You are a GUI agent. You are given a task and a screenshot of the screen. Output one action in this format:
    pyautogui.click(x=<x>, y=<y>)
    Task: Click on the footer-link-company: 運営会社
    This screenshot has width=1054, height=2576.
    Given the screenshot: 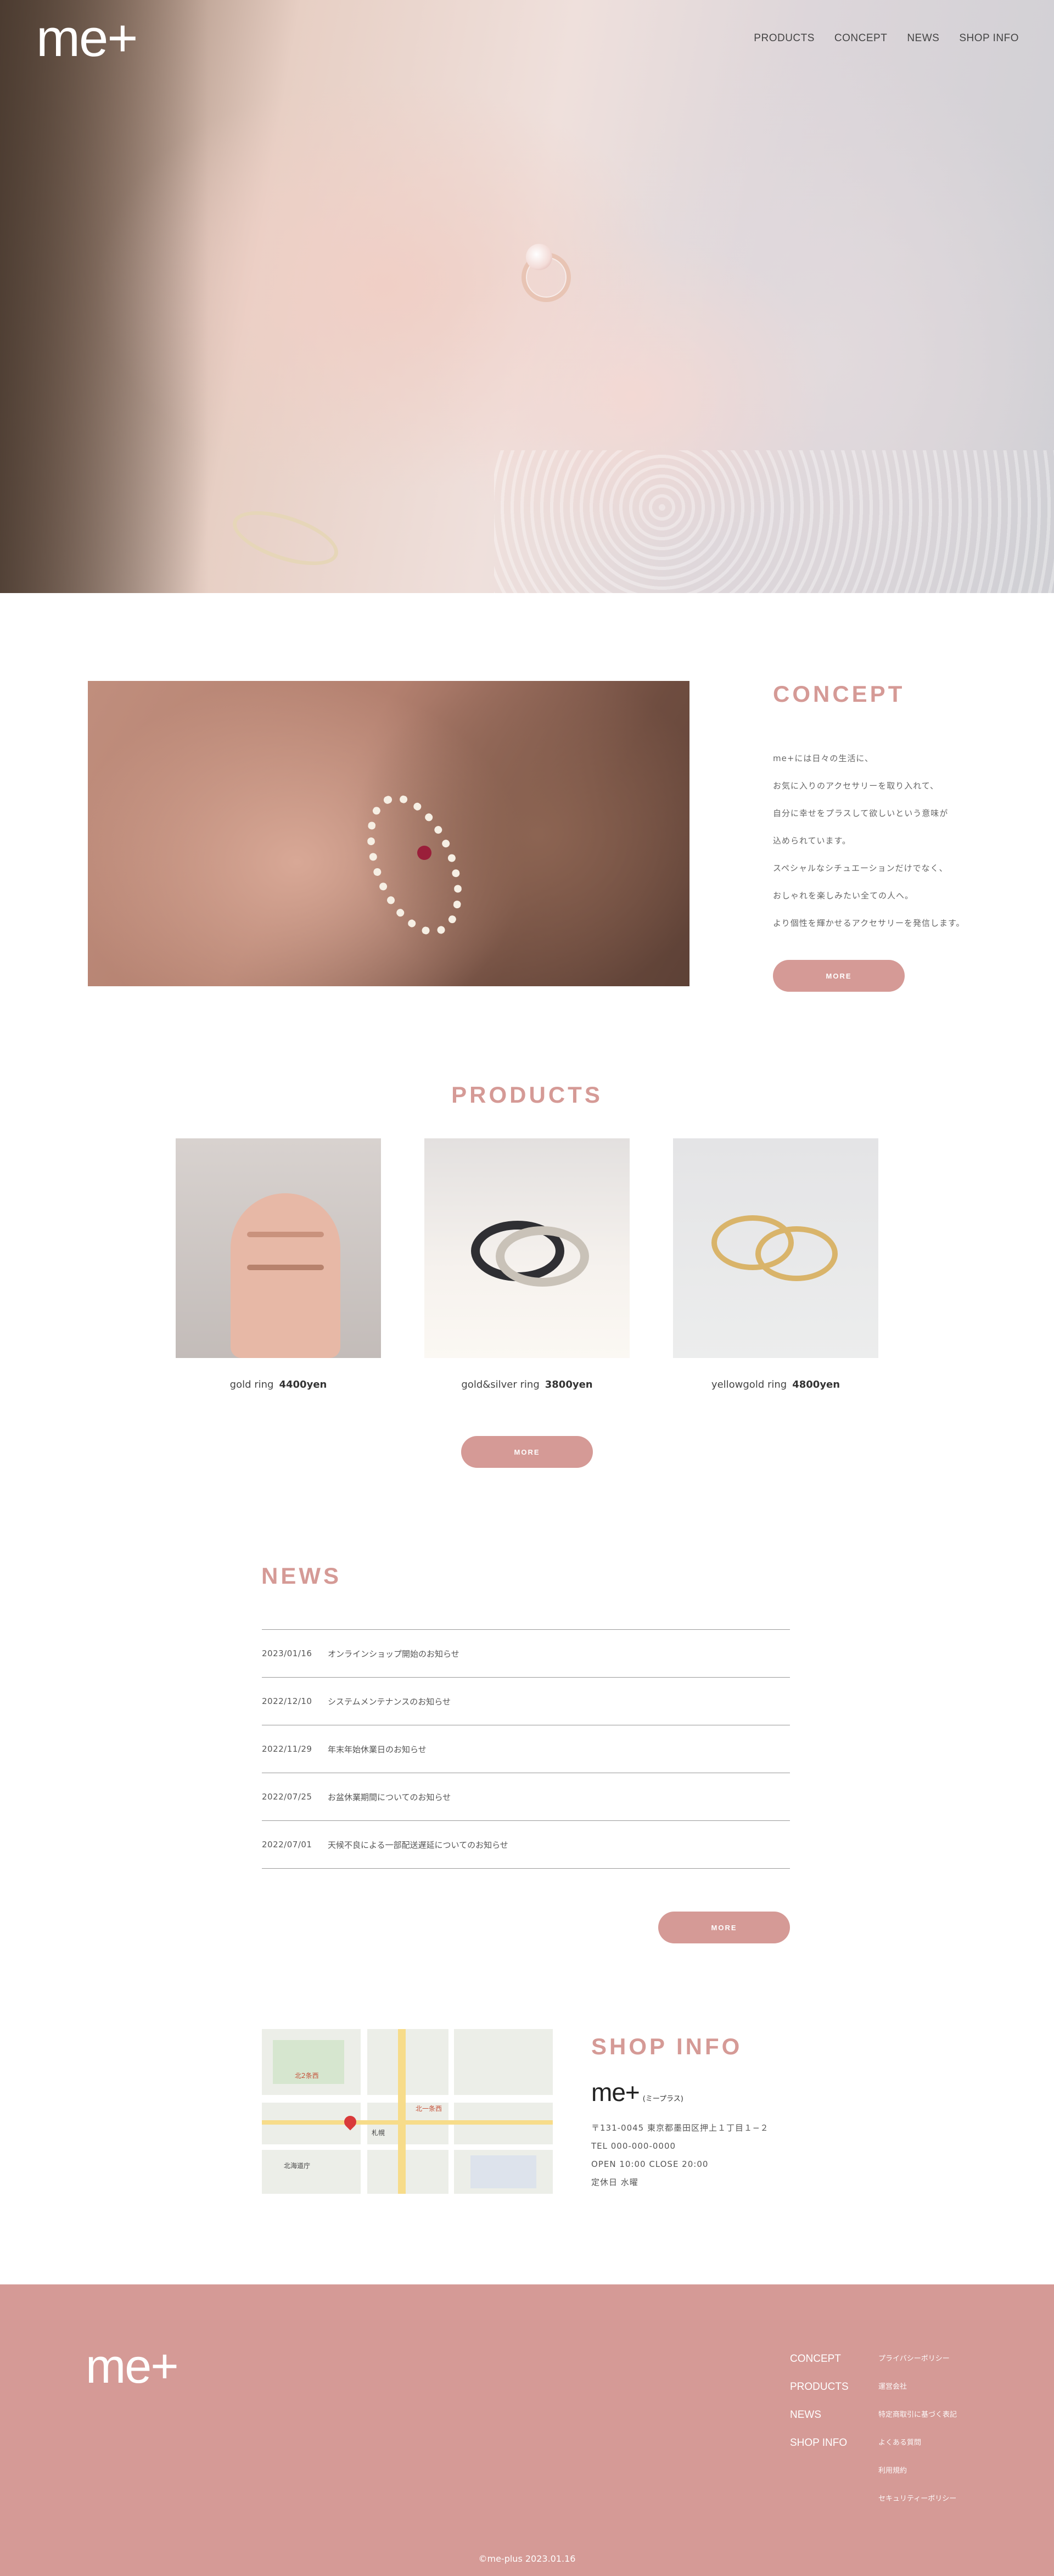 What is the action you would take?
    pyautogui.click(x=917, y=2387)
    